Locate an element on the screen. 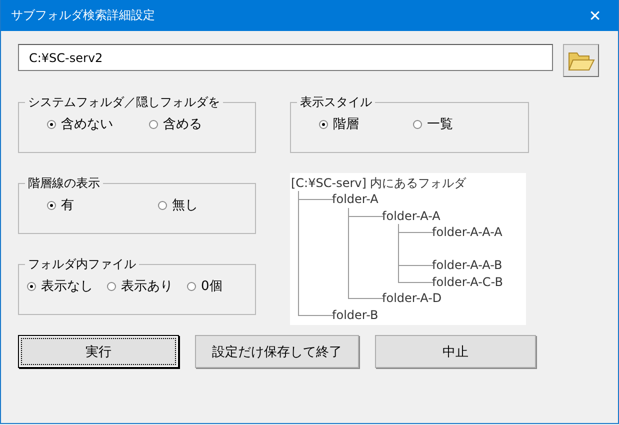  radio-option: 一覧 is located at coordinates (433, 124).